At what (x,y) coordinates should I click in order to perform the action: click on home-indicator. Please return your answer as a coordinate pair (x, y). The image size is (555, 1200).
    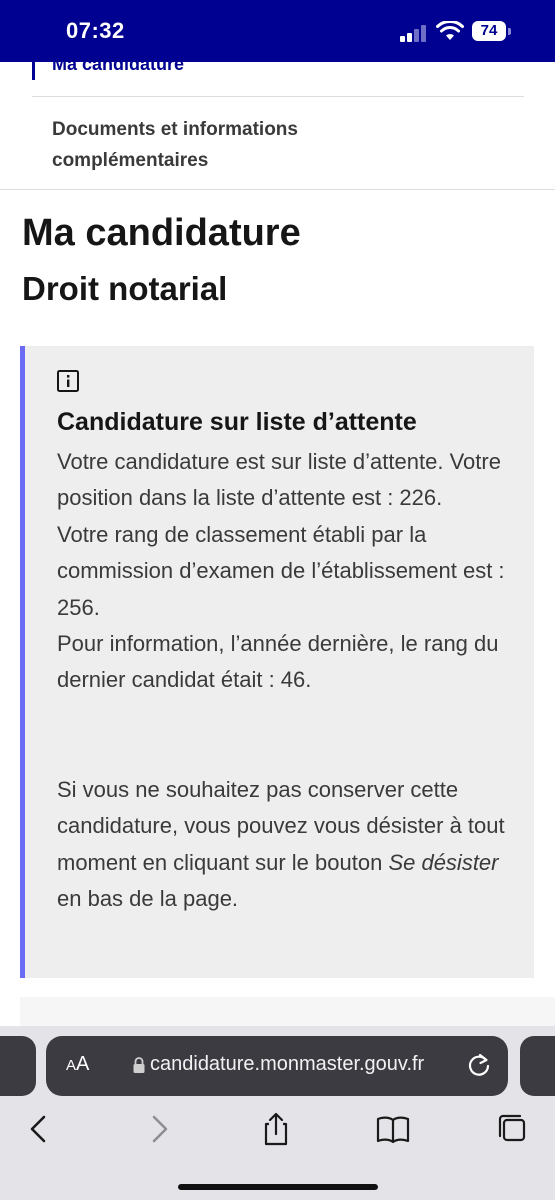
    Looking at the image, I should click on (278, 1187).